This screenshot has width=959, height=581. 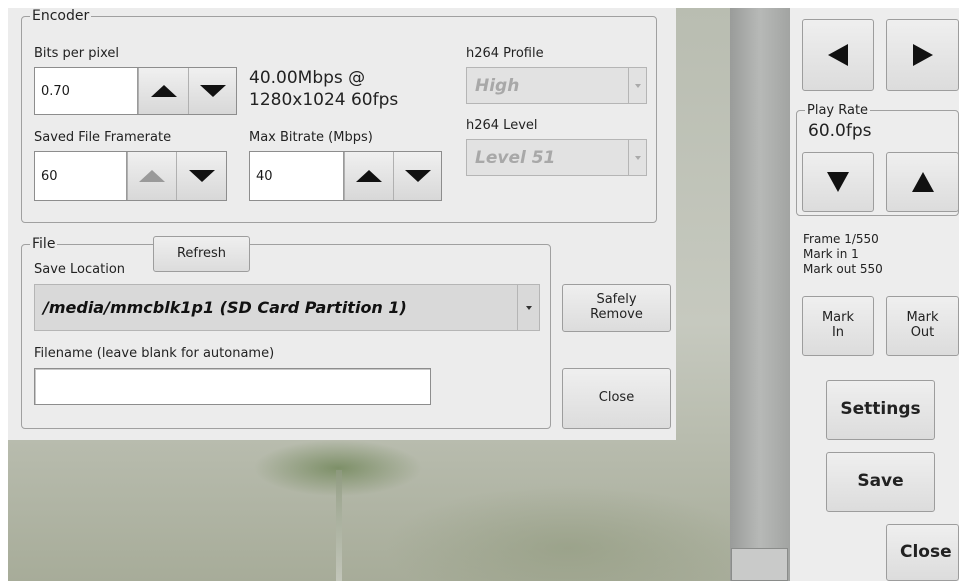 What do you see at coordinates (831, 254) in the screenshot?
I see `mark-in-info: Mark in 1` at bounding box center [831, 254].